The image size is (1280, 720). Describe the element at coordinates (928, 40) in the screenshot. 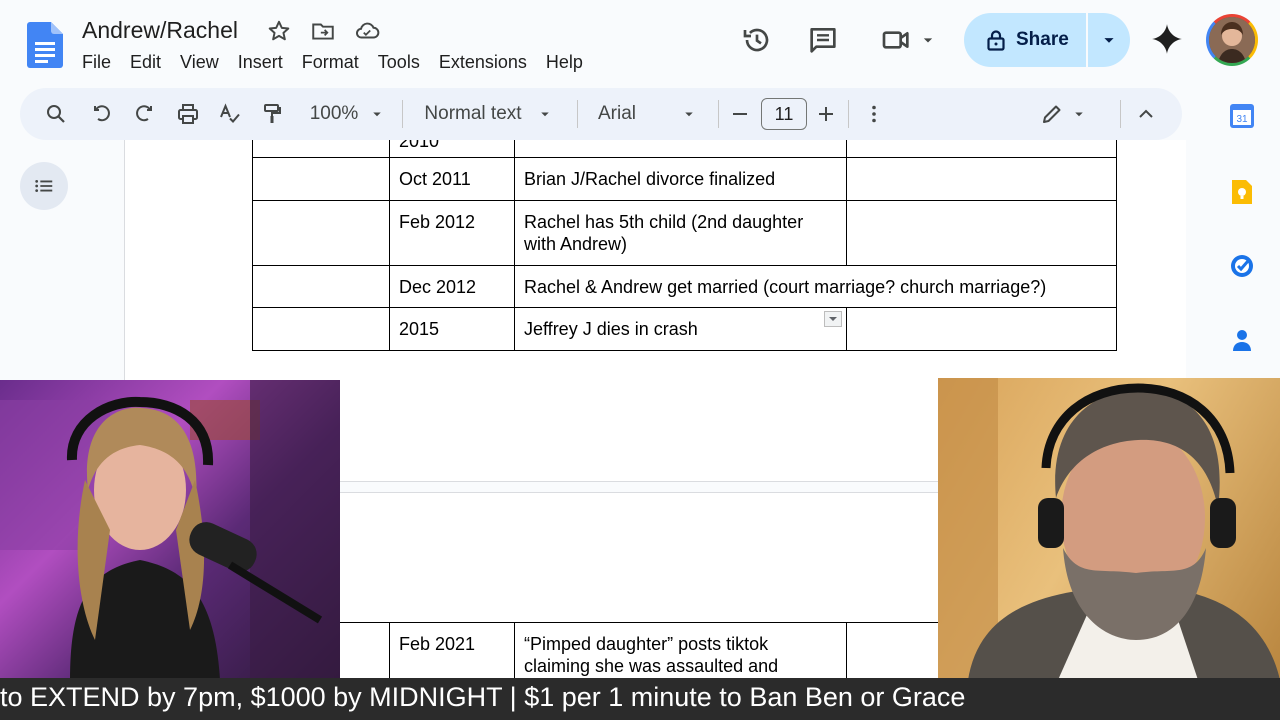

I see `meet-dropdown-chevron-down-icon` at that location.